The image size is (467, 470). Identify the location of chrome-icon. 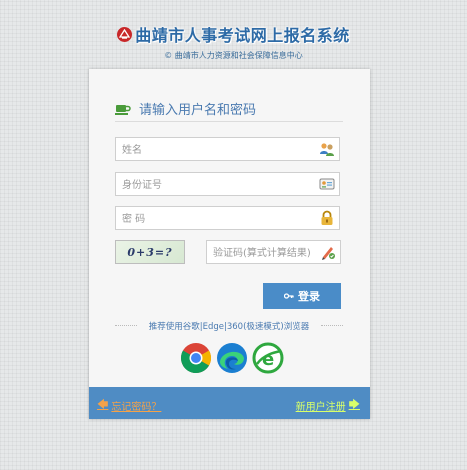
(196, 358).